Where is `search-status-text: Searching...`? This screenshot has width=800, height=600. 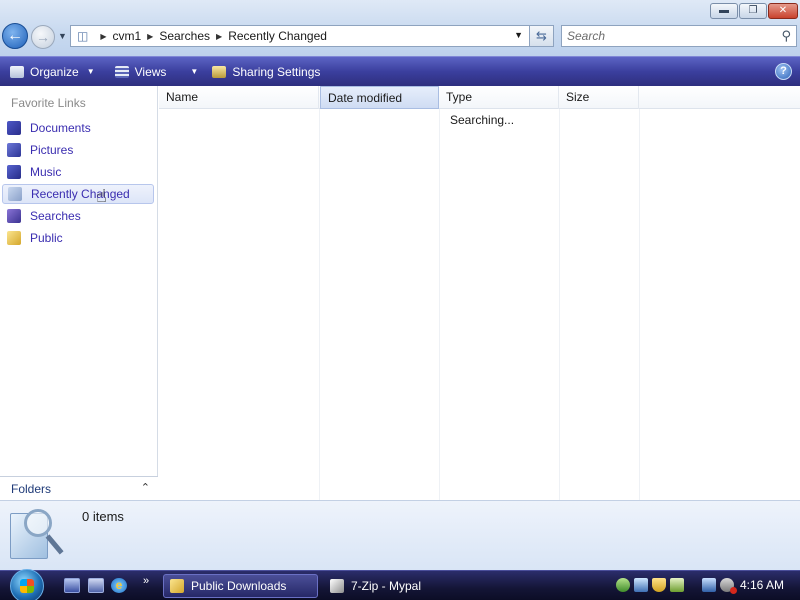 search-status-text: Searching... is located at coordinates (482, 120).